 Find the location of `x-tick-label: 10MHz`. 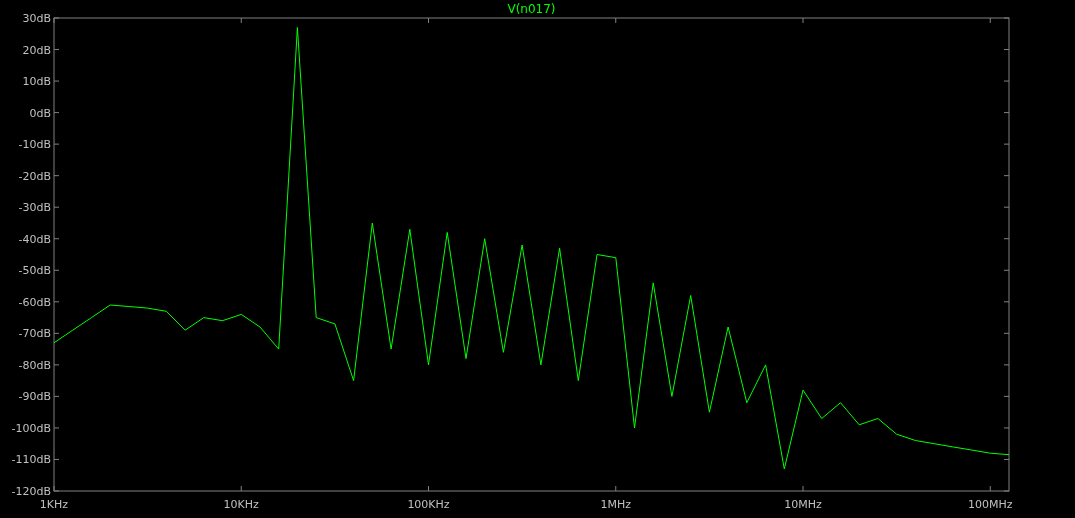

x-tick-label: 10MHz is located at coordinates (803, 504).